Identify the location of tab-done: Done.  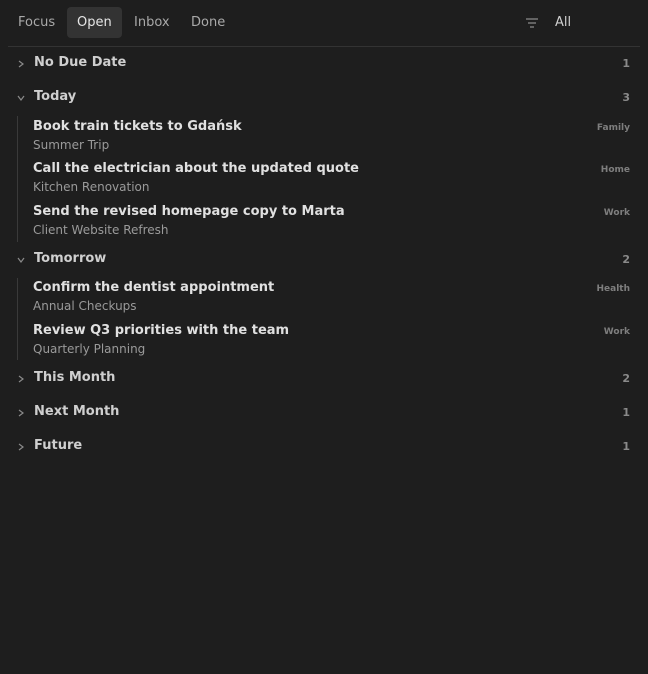
(208, 22).